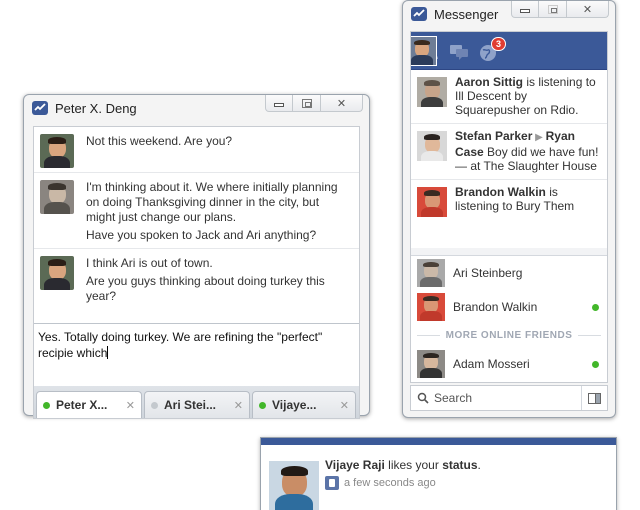  I want to click on friend-name: Ari Steinberg, so click(488, 273).